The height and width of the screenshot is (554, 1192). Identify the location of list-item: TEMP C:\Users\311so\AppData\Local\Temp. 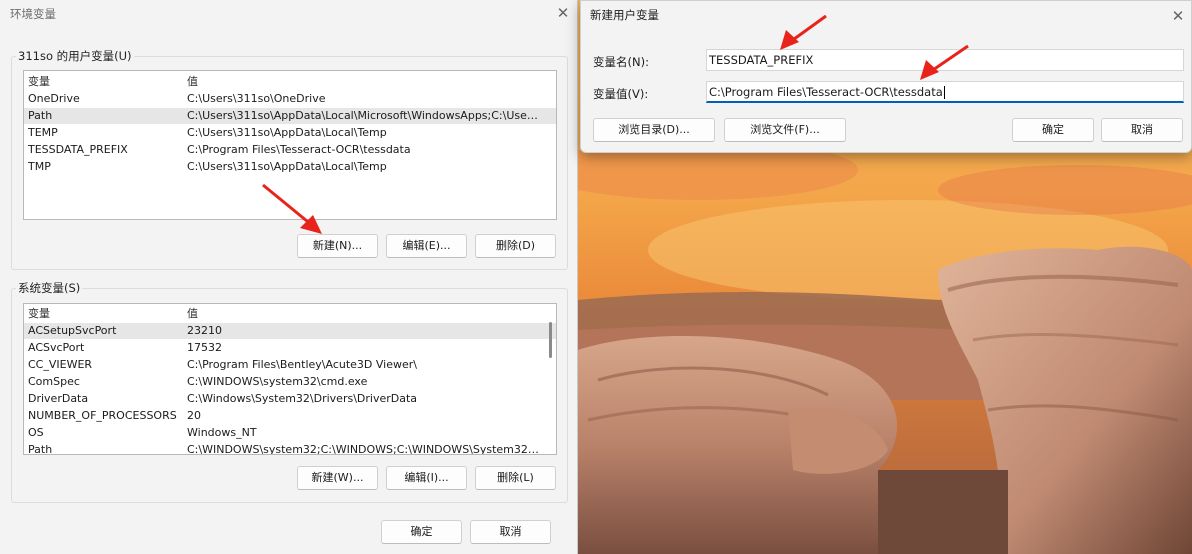
(290, 133).